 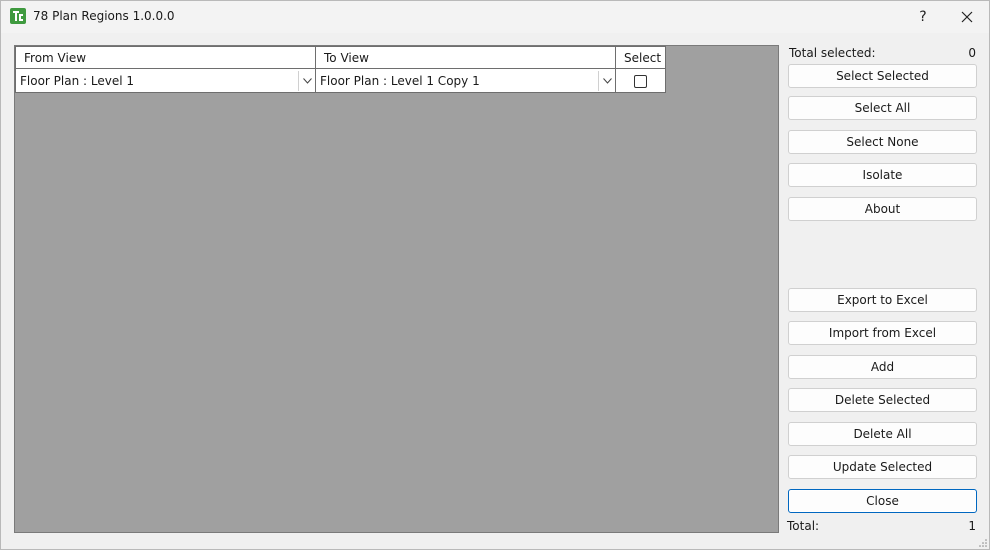 I want to click on from-view-cell: Floor Plan : Level 1, so click(x=165, y=80).